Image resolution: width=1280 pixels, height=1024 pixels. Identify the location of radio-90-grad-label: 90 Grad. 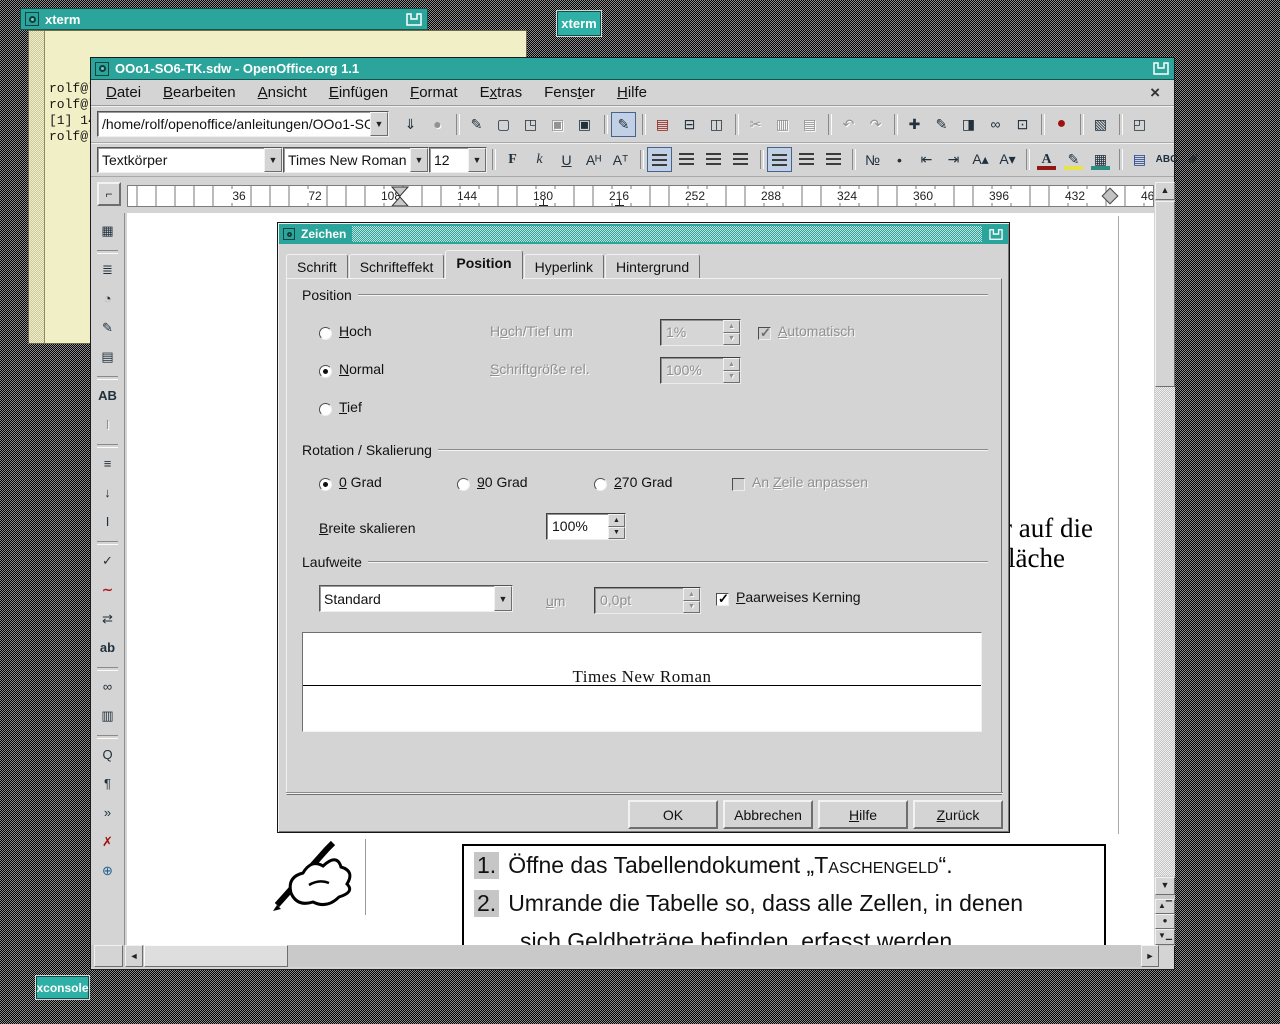
(502, 482).